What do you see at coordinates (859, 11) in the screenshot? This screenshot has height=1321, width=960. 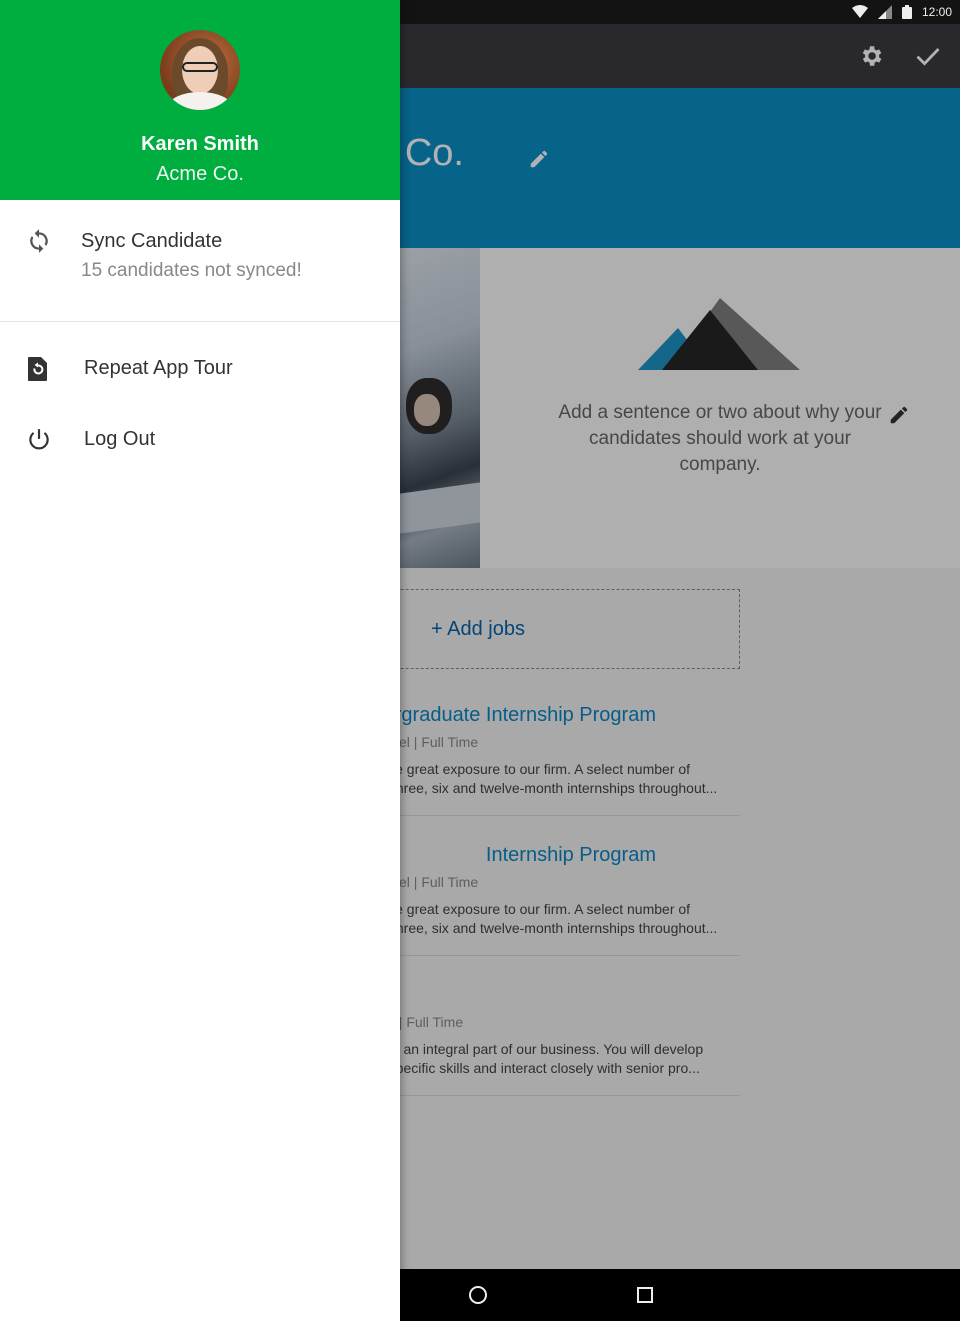 I see `wifi-icon` at bounding box center [859, 11].